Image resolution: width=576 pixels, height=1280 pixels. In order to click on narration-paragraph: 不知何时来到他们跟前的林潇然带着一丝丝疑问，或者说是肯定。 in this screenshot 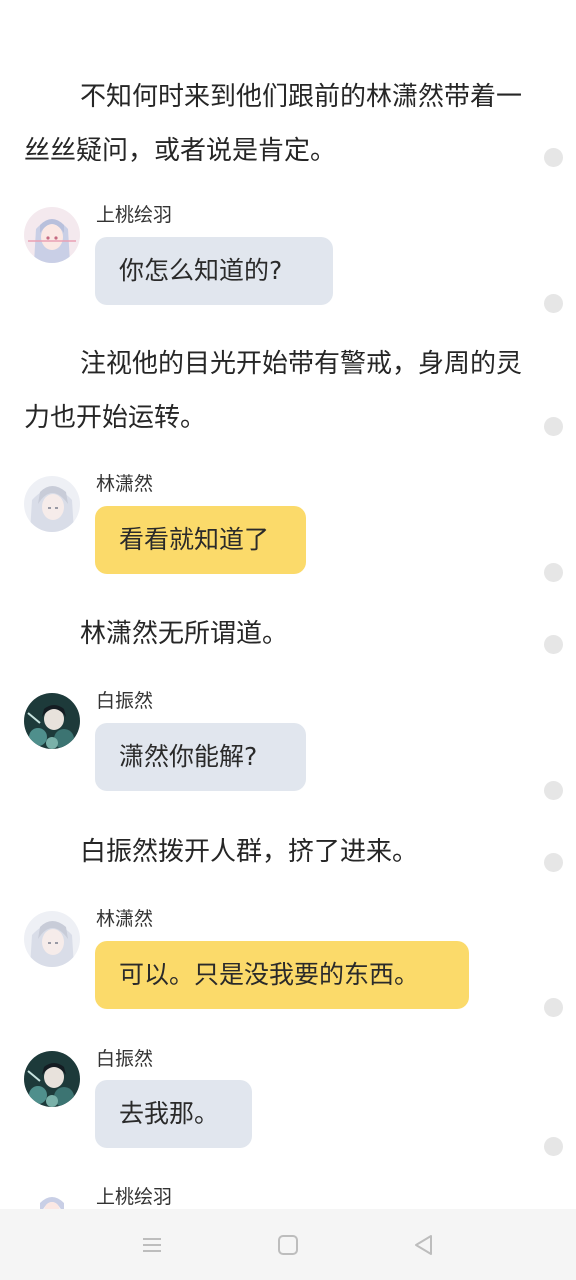, I will do `click(273, 124)`.